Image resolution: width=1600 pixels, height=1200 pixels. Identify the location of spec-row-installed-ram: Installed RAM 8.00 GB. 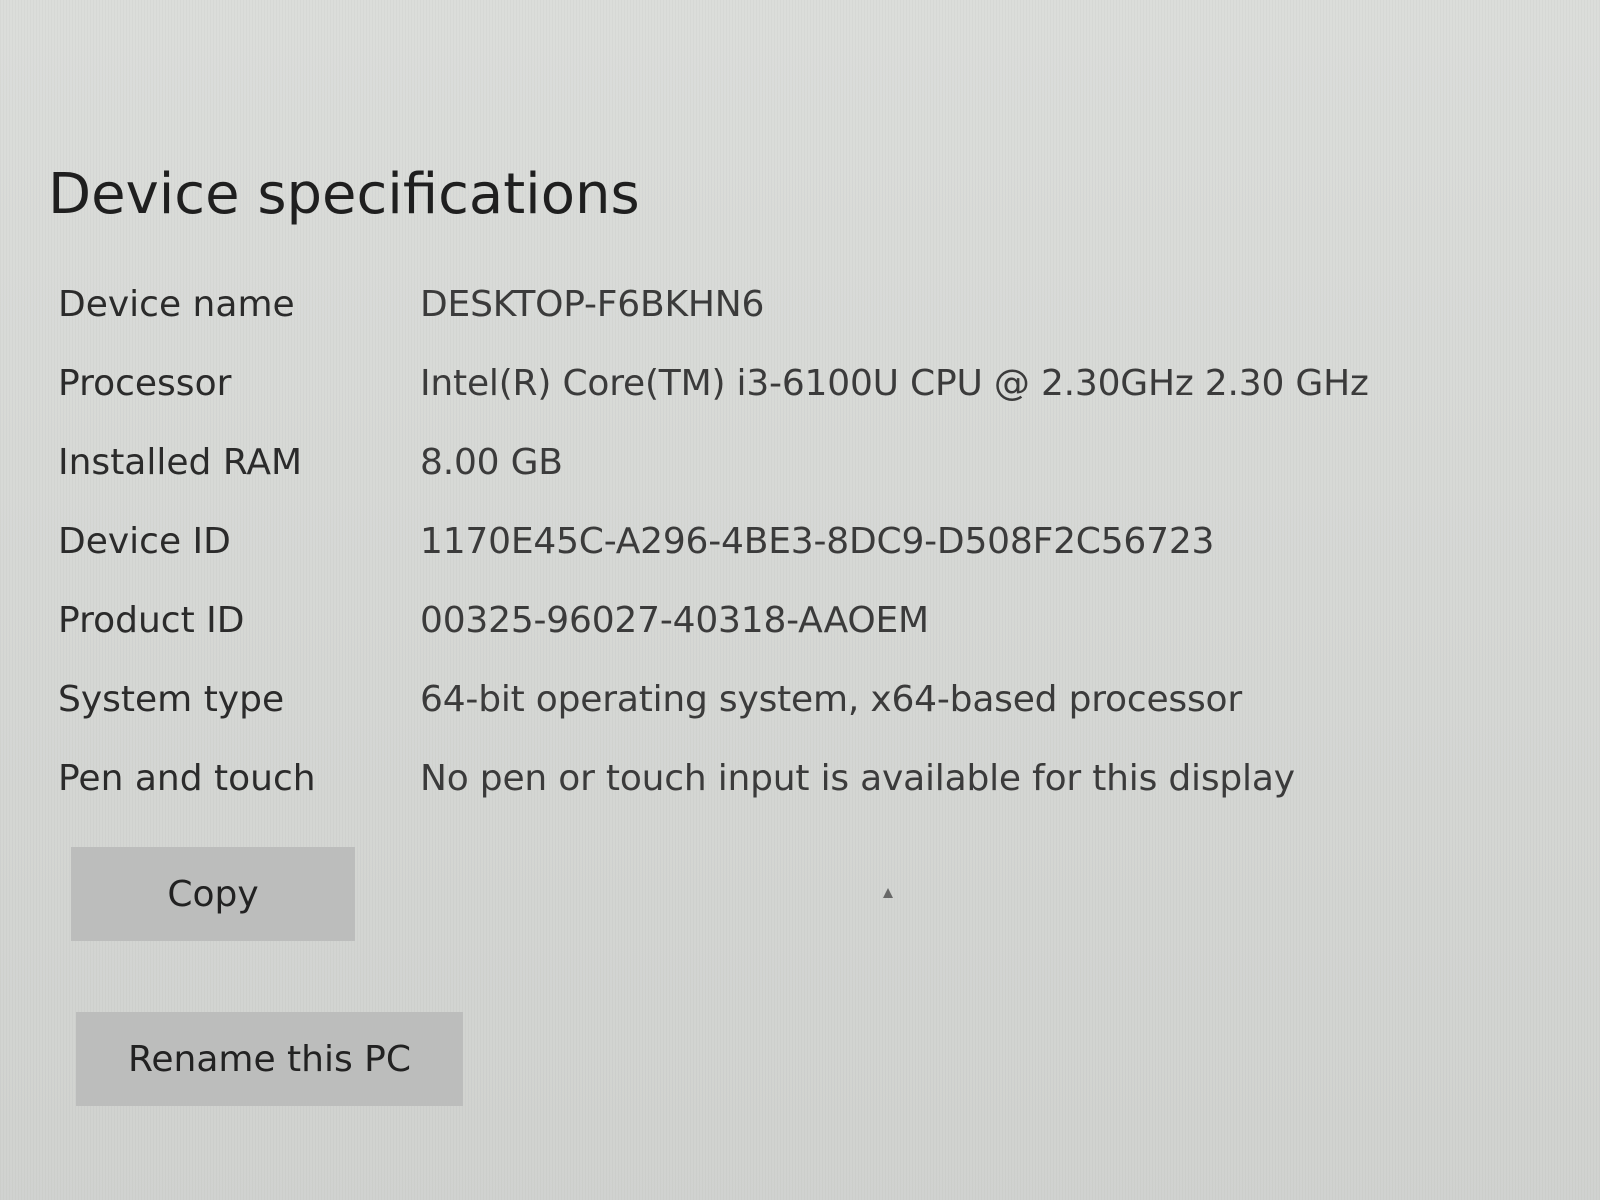
(783, 462).